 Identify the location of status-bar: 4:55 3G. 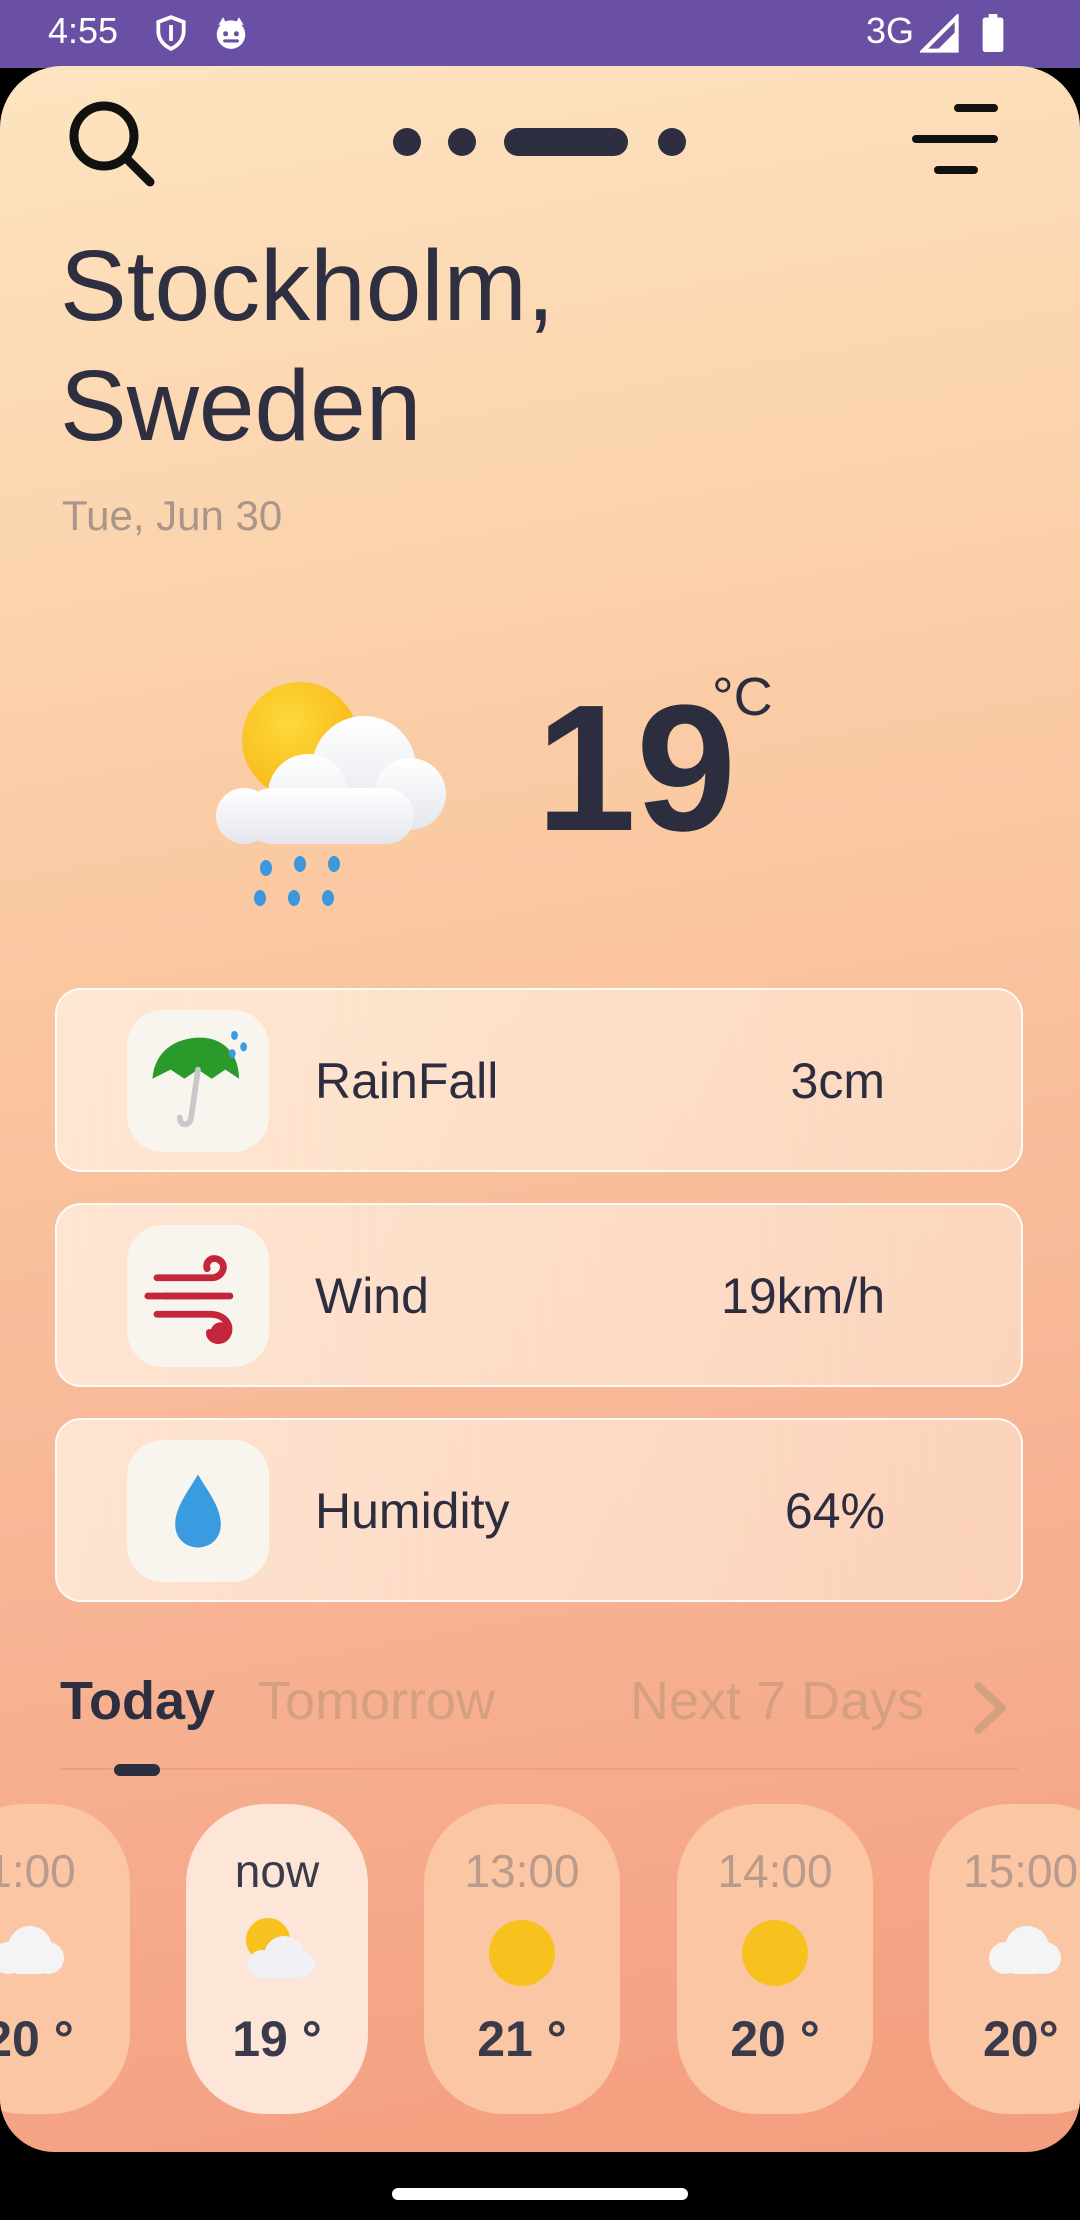
(540, 34).